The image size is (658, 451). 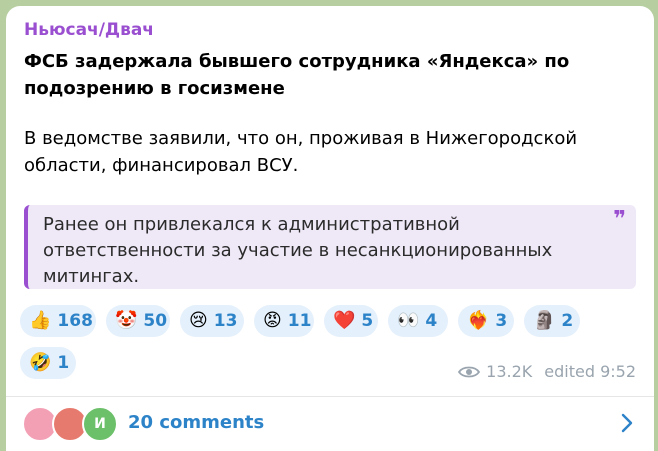 I want to click on reaction-heart-on-fire: ❤️‍🔥 3, so click(x=486, y=321).